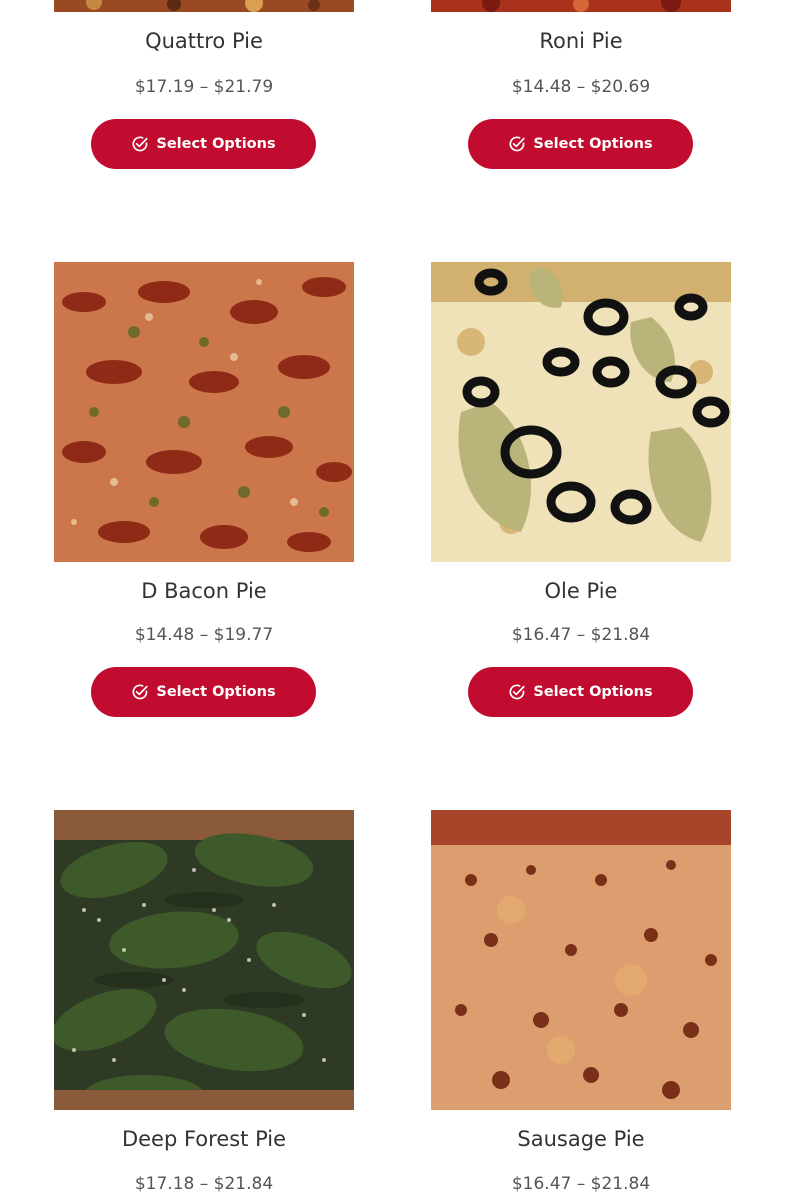 This screenshot has height=1197, width=785. I want to click on product-title: Sausage Pie, so click(581, 1139).